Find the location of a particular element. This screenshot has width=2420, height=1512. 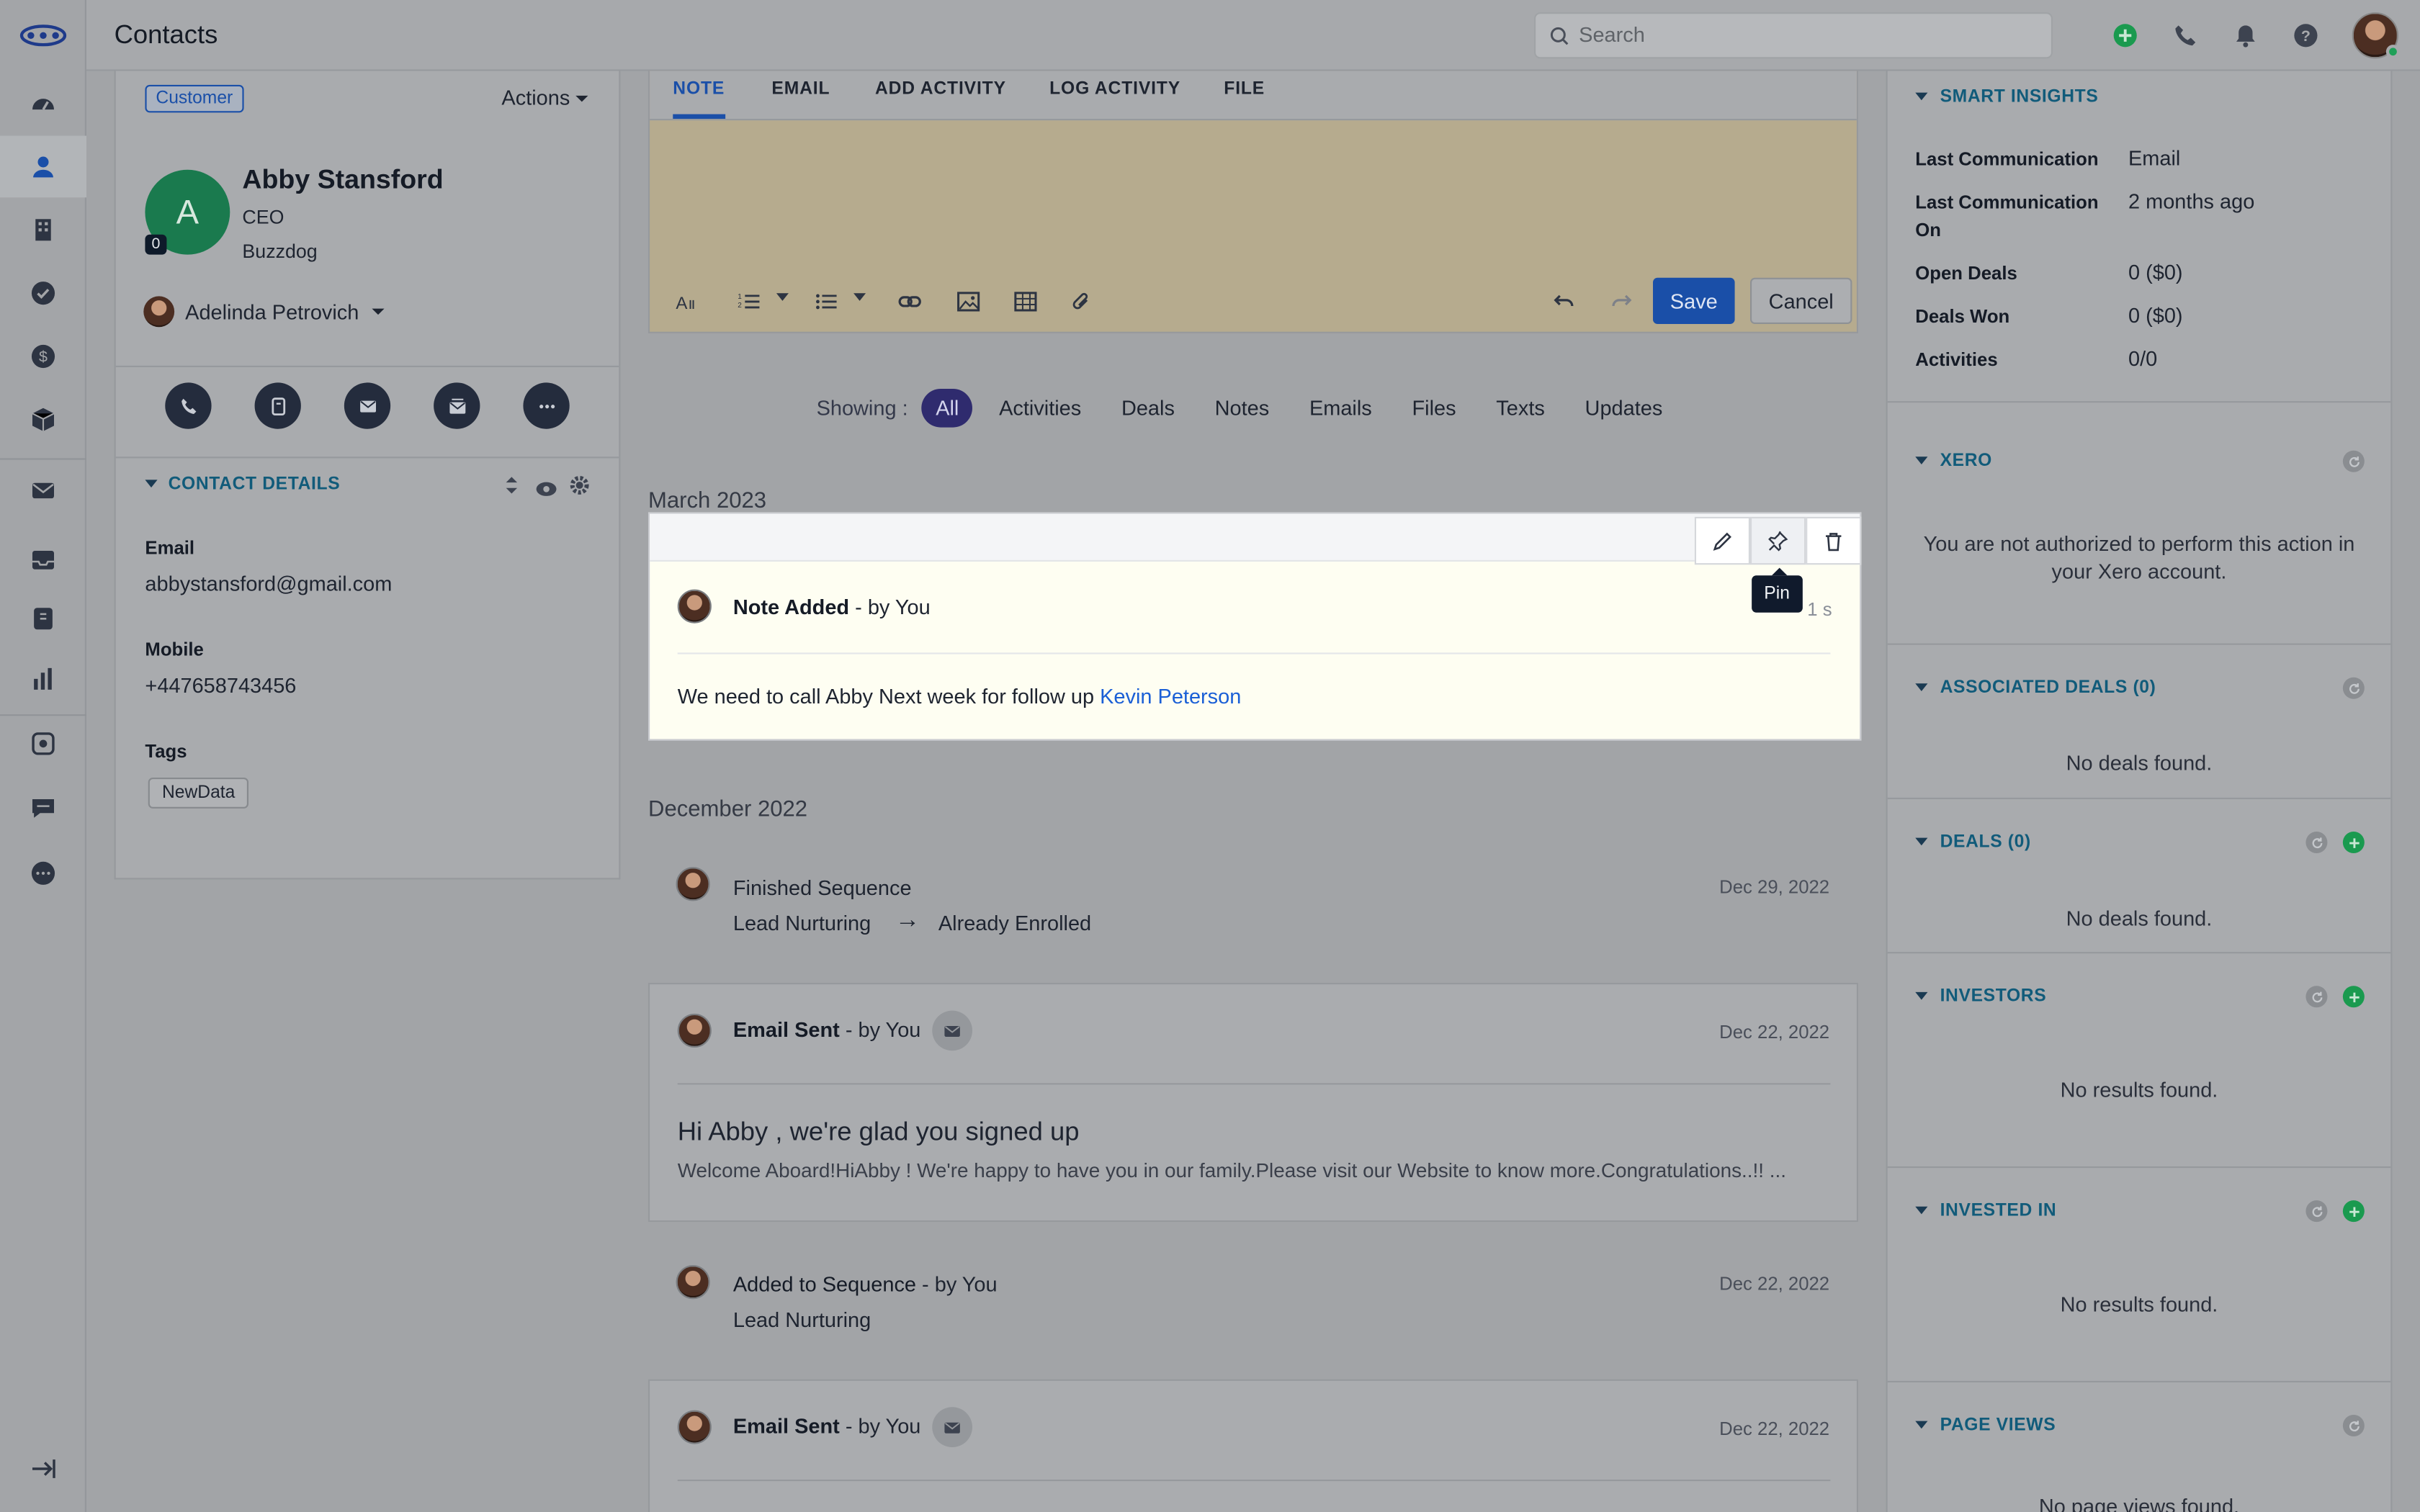

tab-log-activity: LOG ACTIVITY is located at coordinates (1114, 89).